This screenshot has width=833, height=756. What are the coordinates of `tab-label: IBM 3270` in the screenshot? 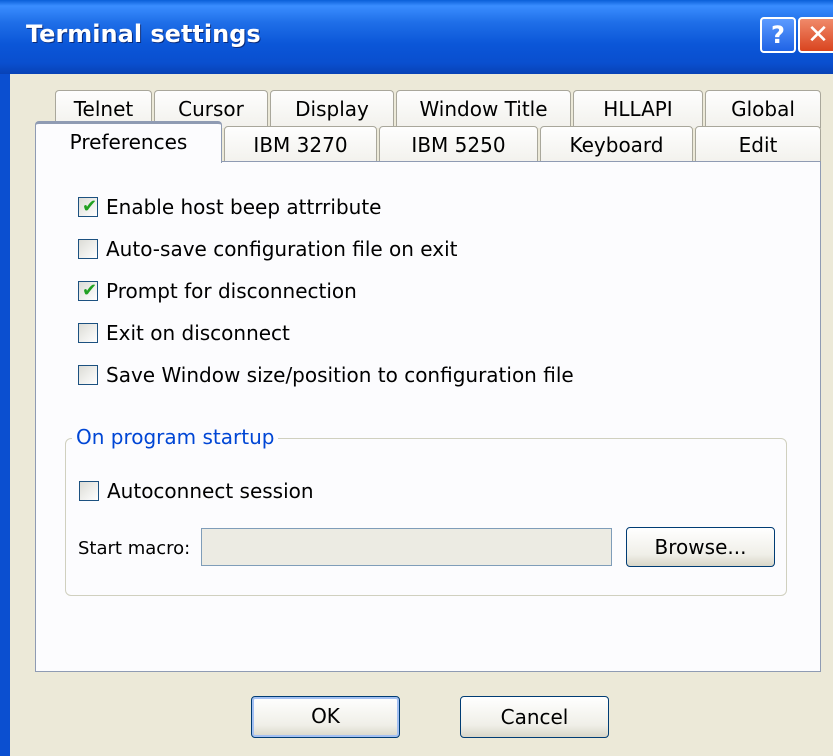 It's located at (300, 145).